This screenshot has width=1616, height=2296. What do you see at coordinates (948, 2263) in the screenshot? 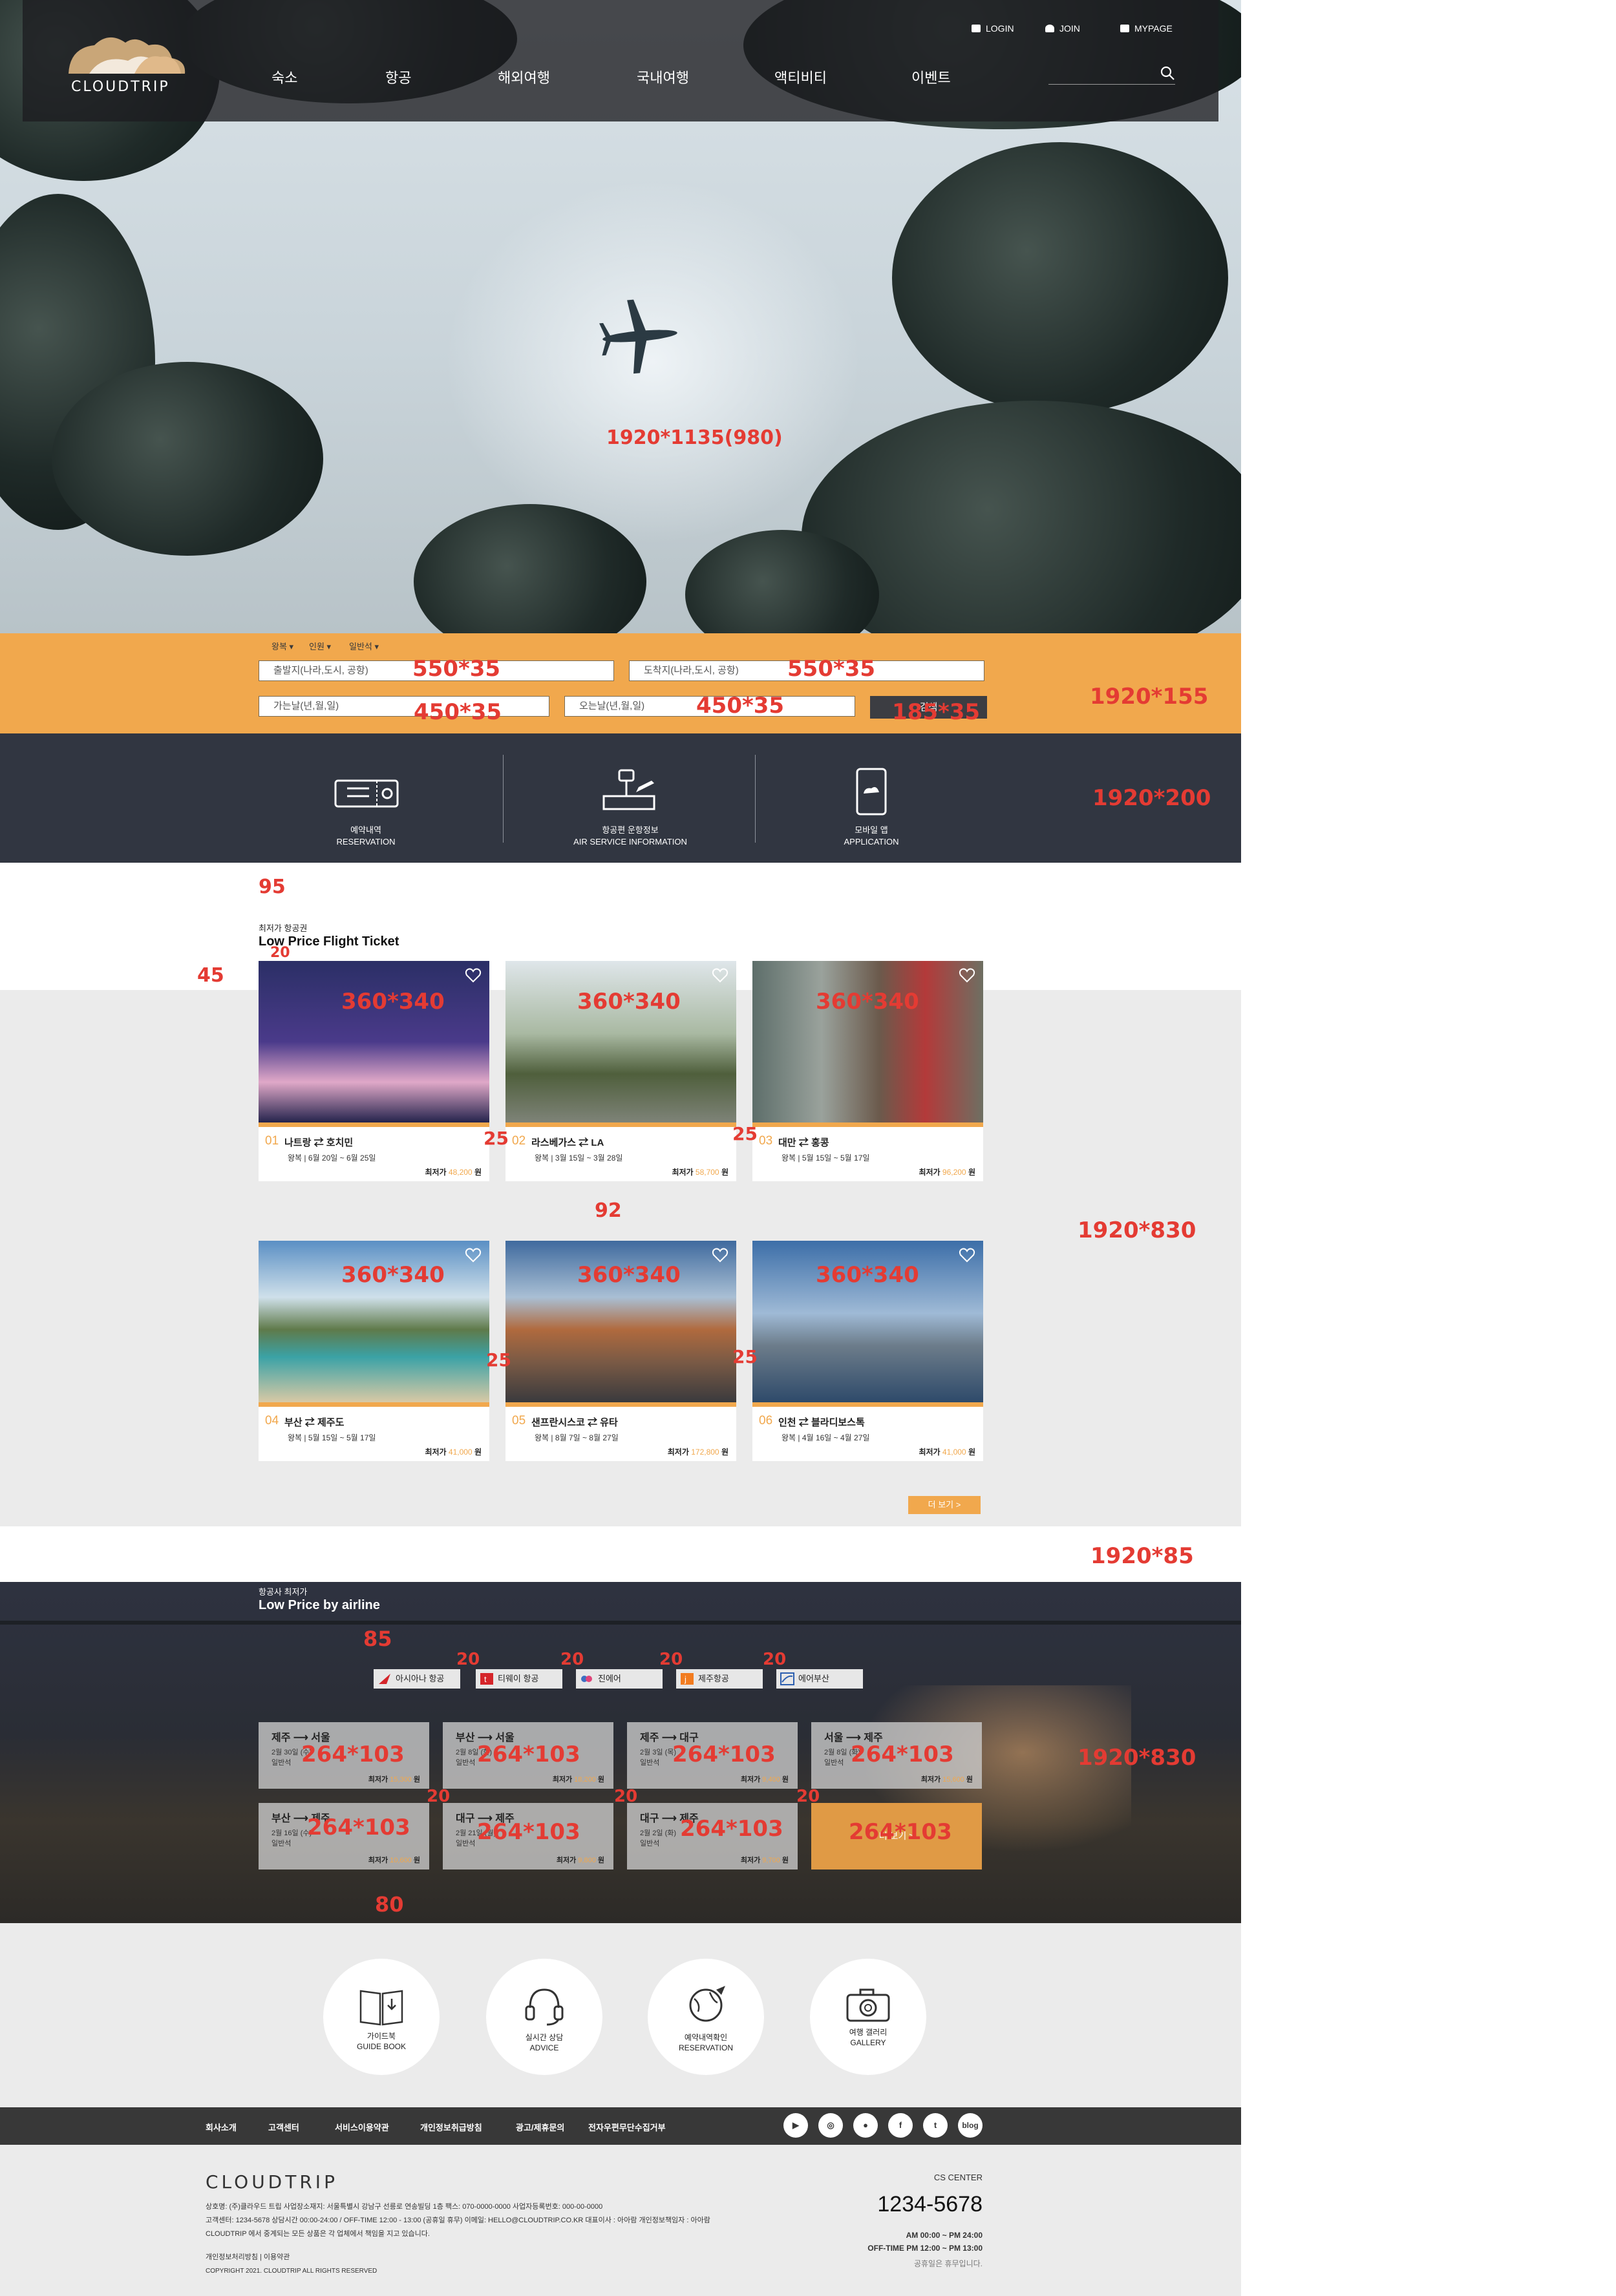
I see `cs-holiday: 공휴일은 휴무입니다.` at bounding box center [948, 2263].